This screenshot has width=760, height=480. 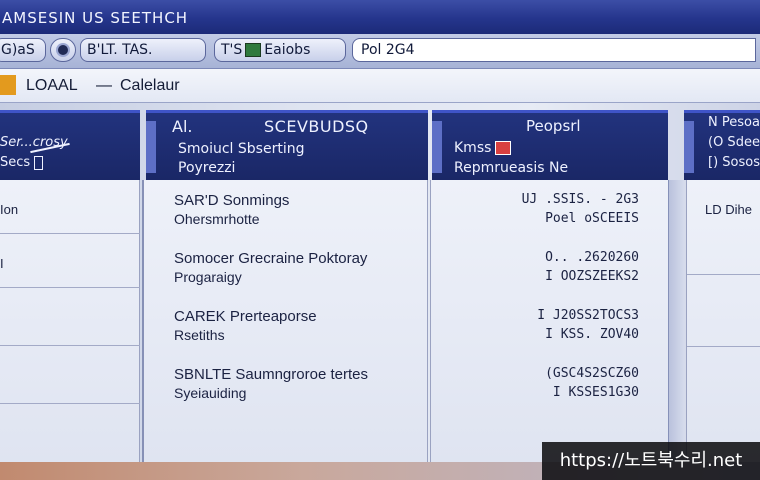 I want to click on left-header-line-2-text: Secs, so click(x=15, y=162).